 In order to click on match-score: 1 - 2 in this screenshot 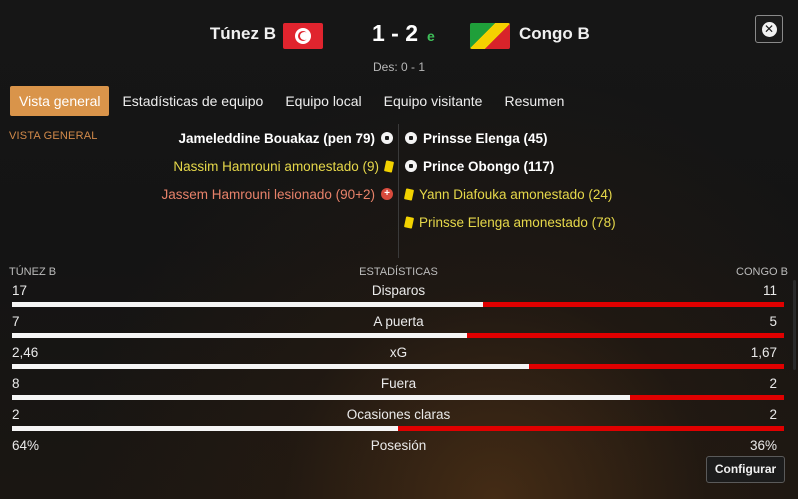, I will do `click(395, 33)`.